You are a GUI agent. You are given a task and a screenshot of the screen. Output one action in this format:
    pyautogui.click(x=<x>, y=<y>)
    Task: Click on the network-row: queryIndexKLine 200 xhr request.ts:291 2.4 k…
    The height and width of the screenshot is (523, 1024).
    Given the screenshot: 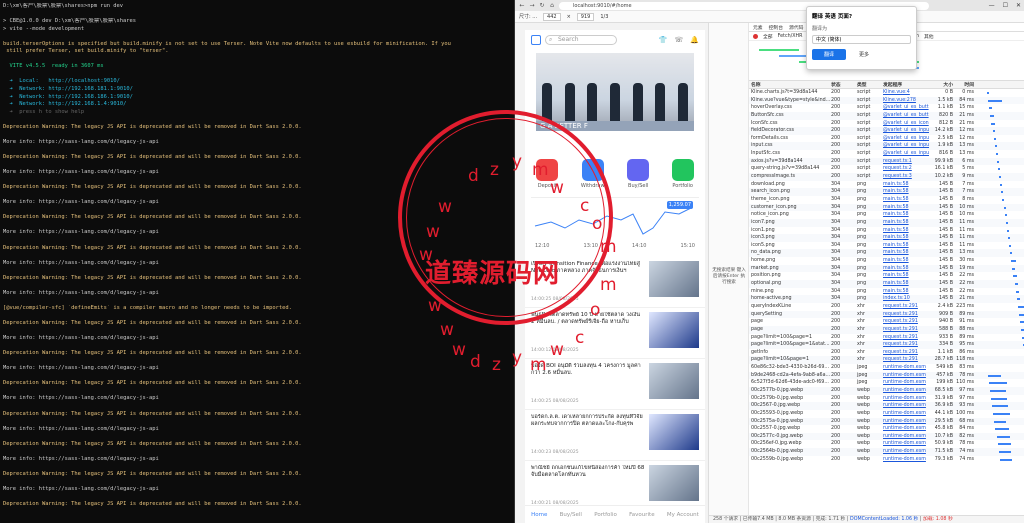 What is the action you would take?
    pyautogui.click(x=886, y=307)
    